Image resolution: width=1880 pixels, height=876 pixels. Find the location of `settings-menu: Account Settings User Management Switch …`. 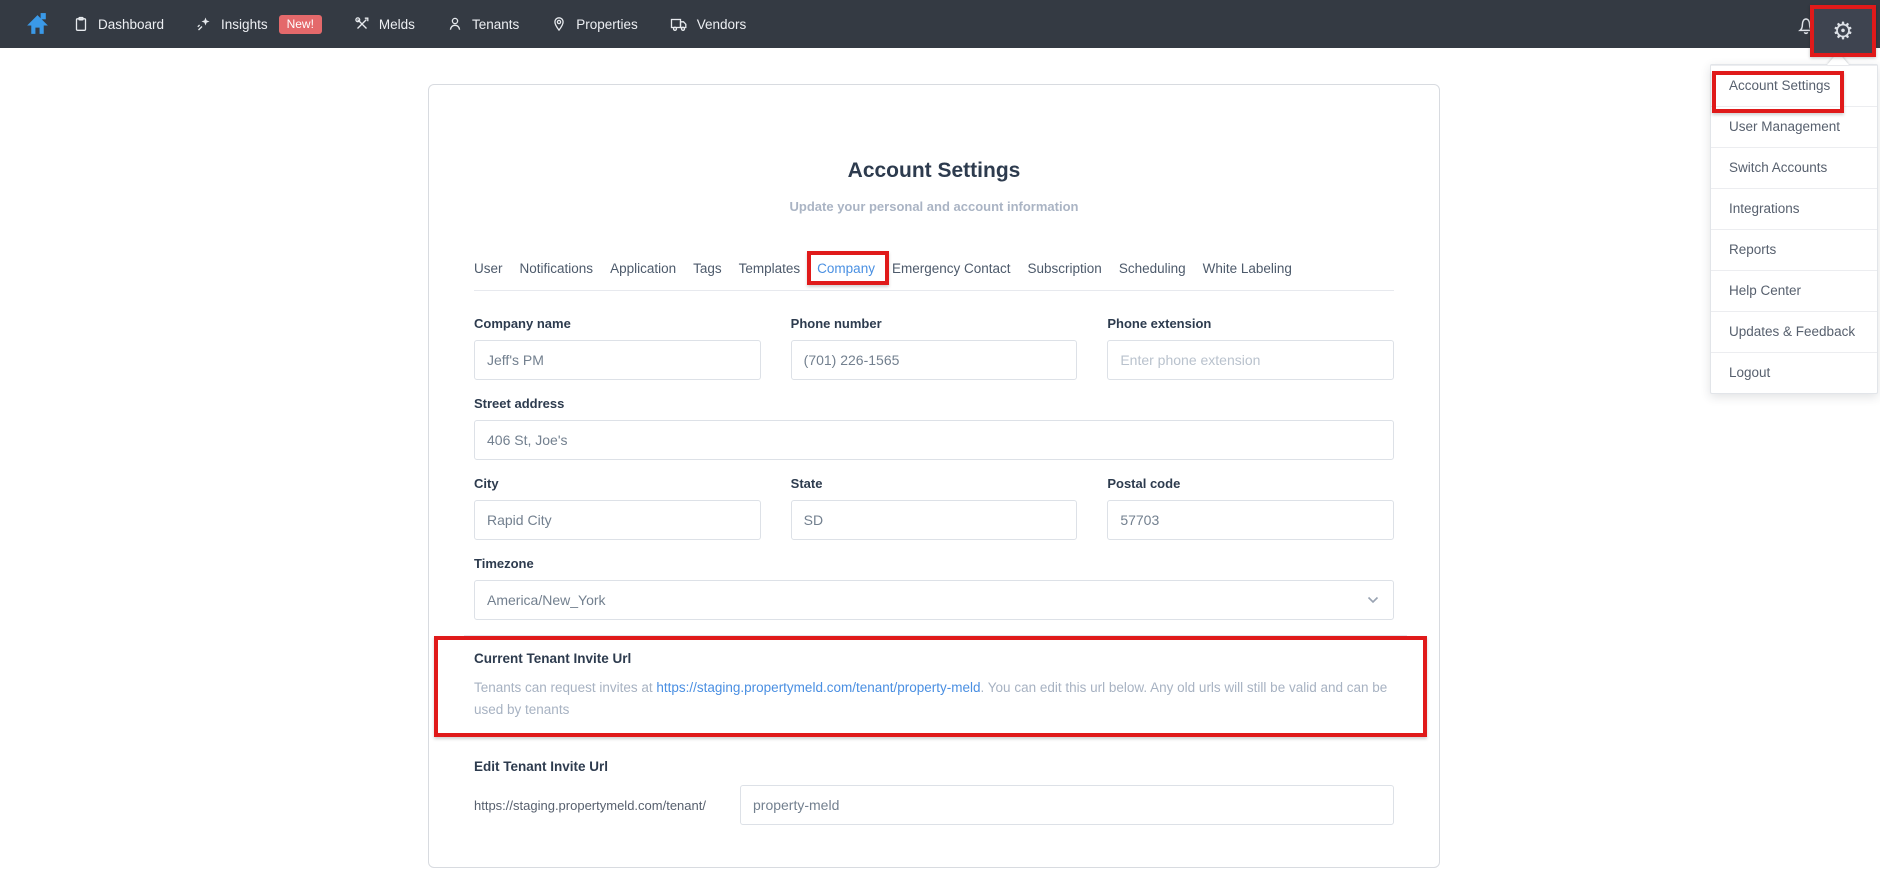

settings-menu: Account Settings User Management Switch … is located at coordinates (1794, 229).